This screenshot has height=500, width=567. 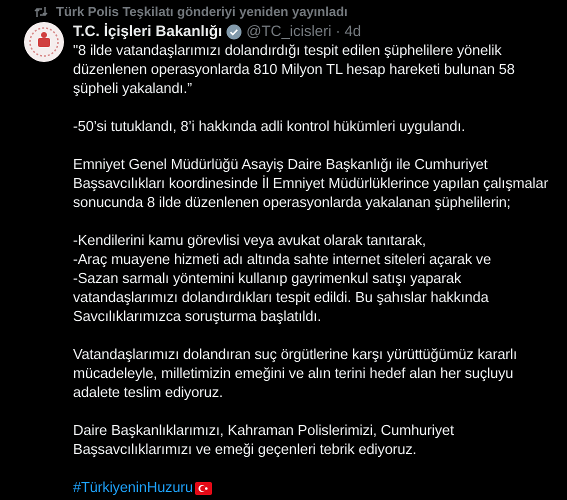 I want to click on post-paragraph: Daire Başkanlıklarımızı, Kahraman Polislerimizi, Cumhuriyet Başsavcılıklarımızı ve emeği geçenleri tebrik ediyoruz., so click(x=264, y=441).